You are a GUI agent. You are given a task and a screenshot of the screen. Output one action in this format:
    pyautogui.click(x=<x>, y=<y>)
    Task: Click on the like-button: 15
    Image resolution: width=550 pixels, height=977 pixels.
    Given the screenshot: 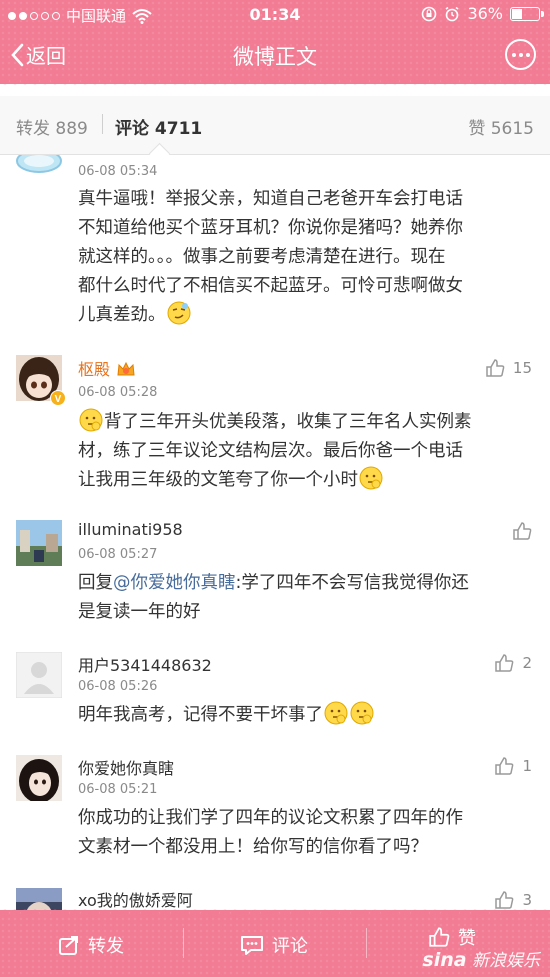 What is the action you would take?
    pyautogui.click(x=508, y=368)
    